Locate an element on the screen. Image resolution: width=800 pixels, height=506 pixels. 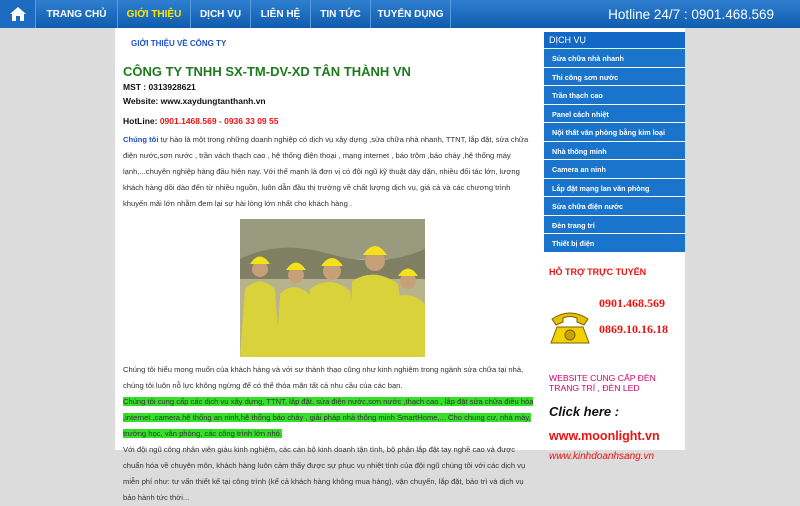
company-website: Website: www.xaydungtanthanh.vn is located at coordinates (194, 101).